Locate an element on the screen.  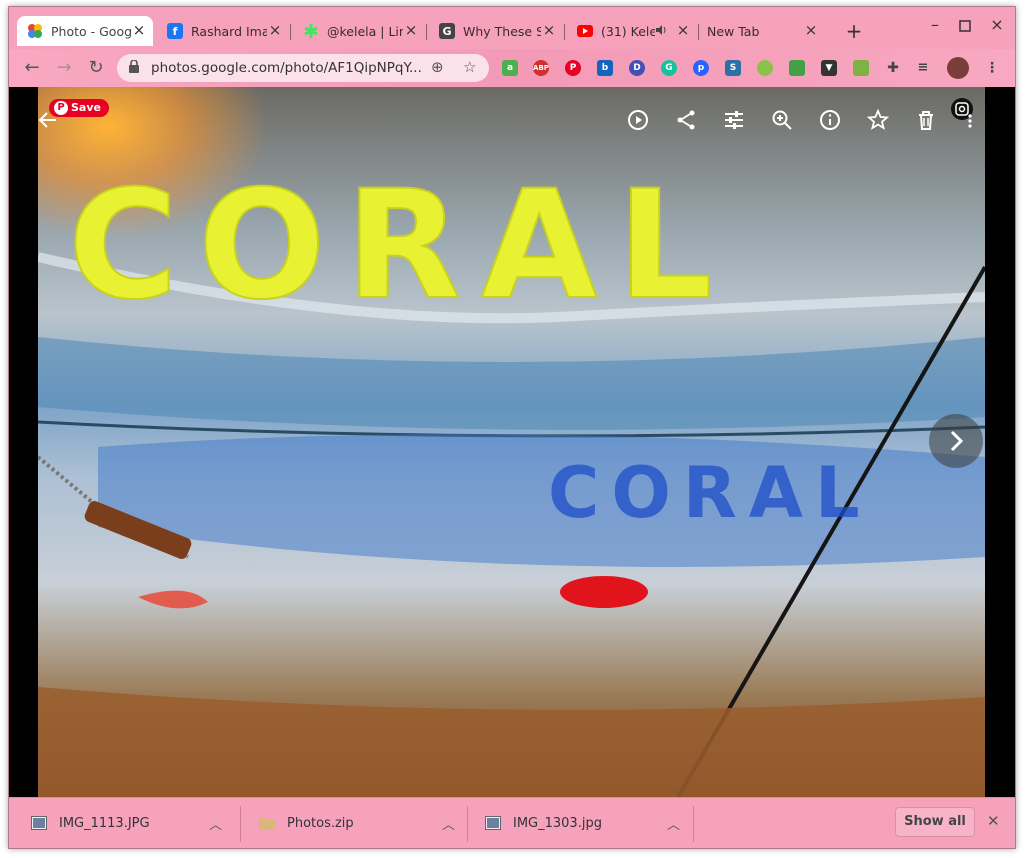
tab-linktree: @kelela | Linktree × is located at coordinates (359, 31).